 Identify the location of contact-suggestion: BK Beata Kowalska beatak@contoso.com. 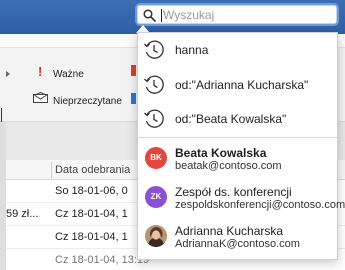
(237, 161).